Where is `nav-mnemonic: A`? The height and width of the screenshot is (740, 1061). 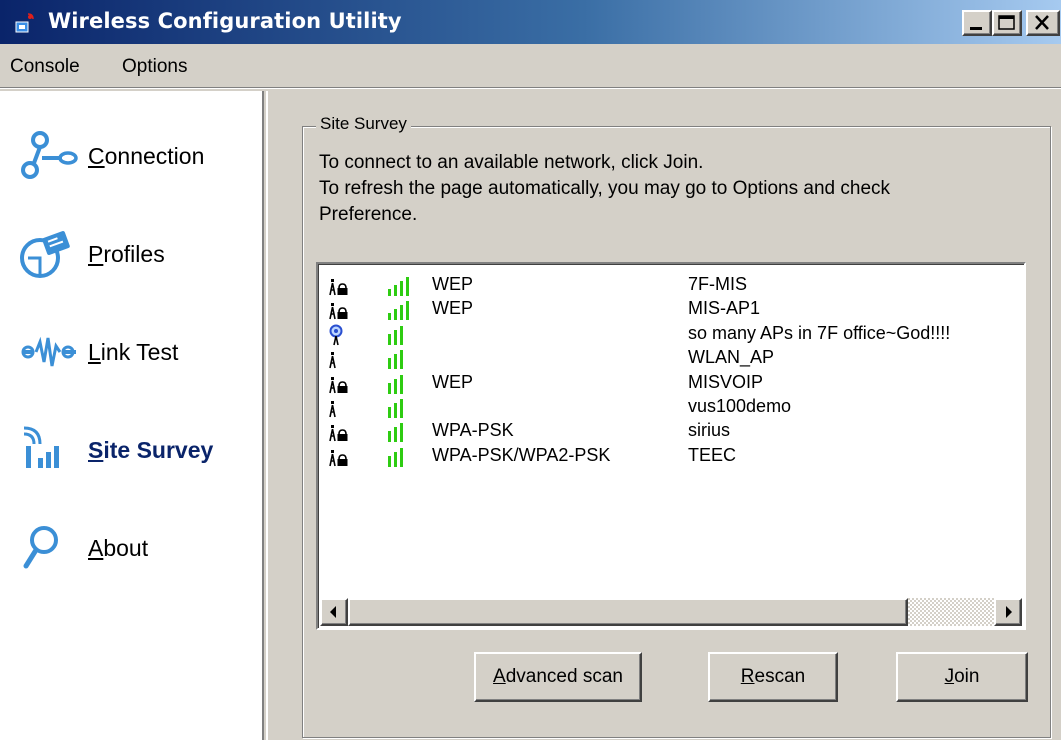 nav-mnemonic: A is located at coordinates (96, 547).